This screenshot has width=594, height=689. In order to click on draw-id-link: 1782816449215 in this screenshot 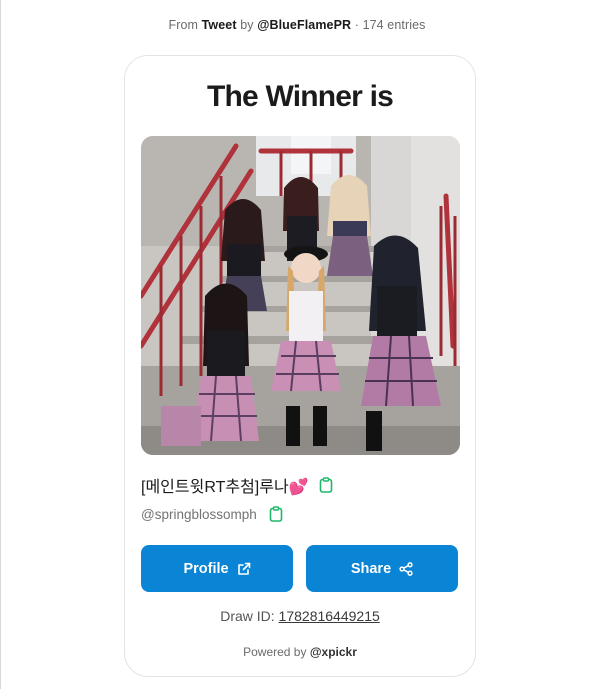, I will do `click(329, 616)`.